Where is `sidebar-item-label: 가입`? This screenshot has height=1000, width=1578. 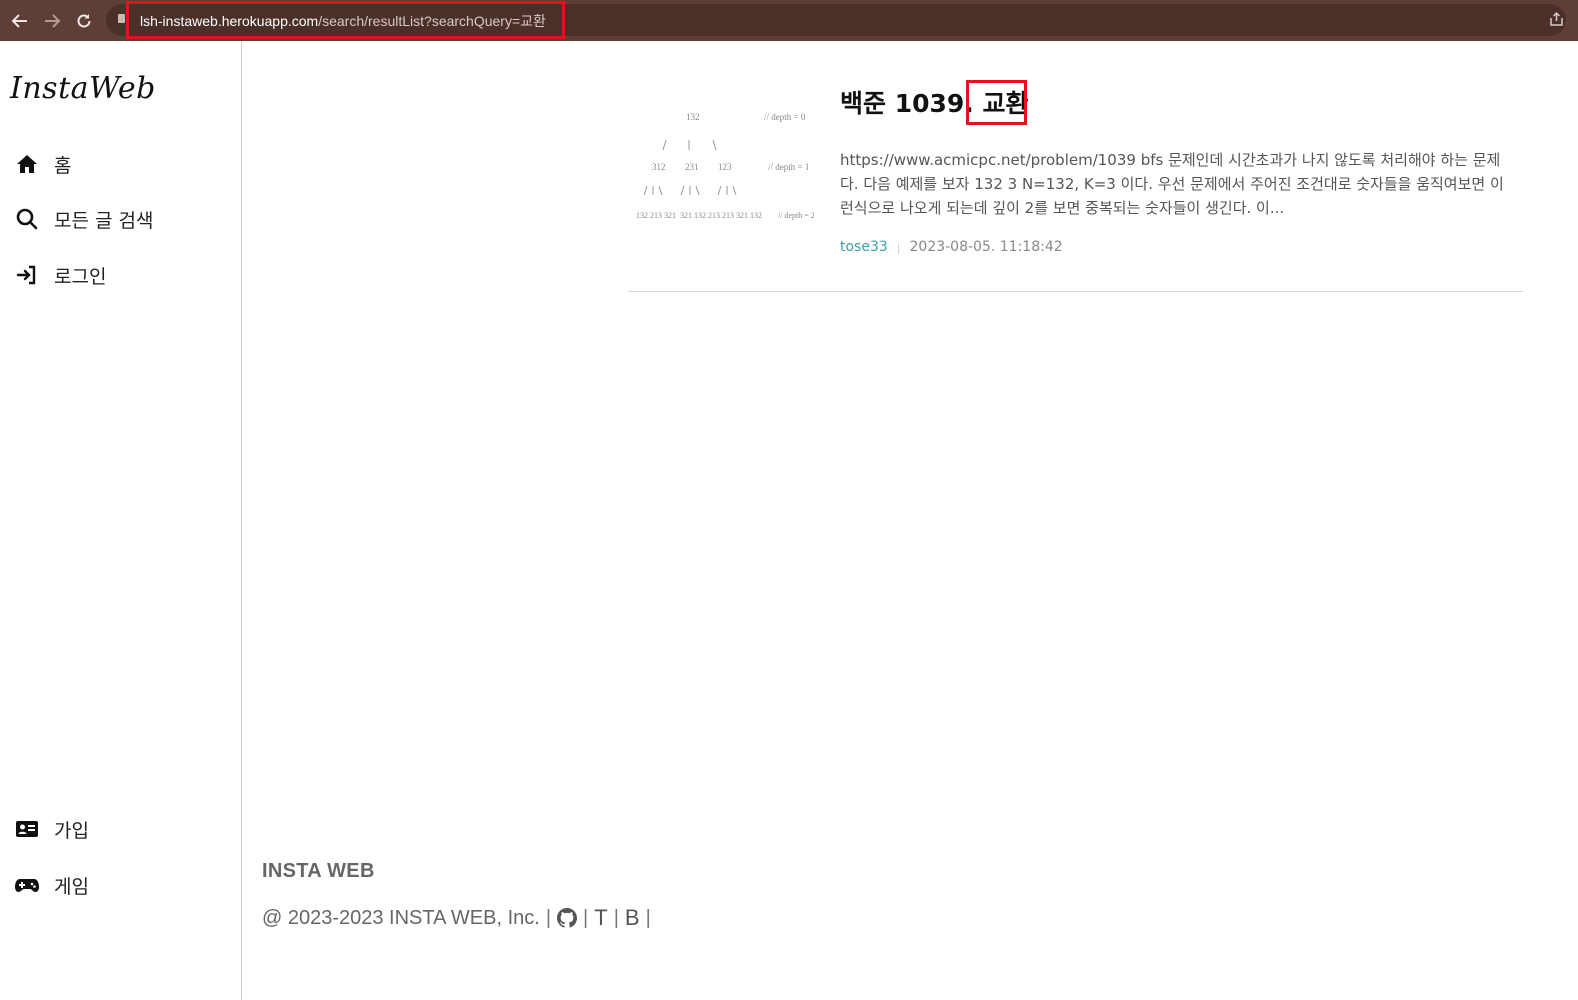 sidebar-item-label: 가입 is located at coordinates (71, 830).